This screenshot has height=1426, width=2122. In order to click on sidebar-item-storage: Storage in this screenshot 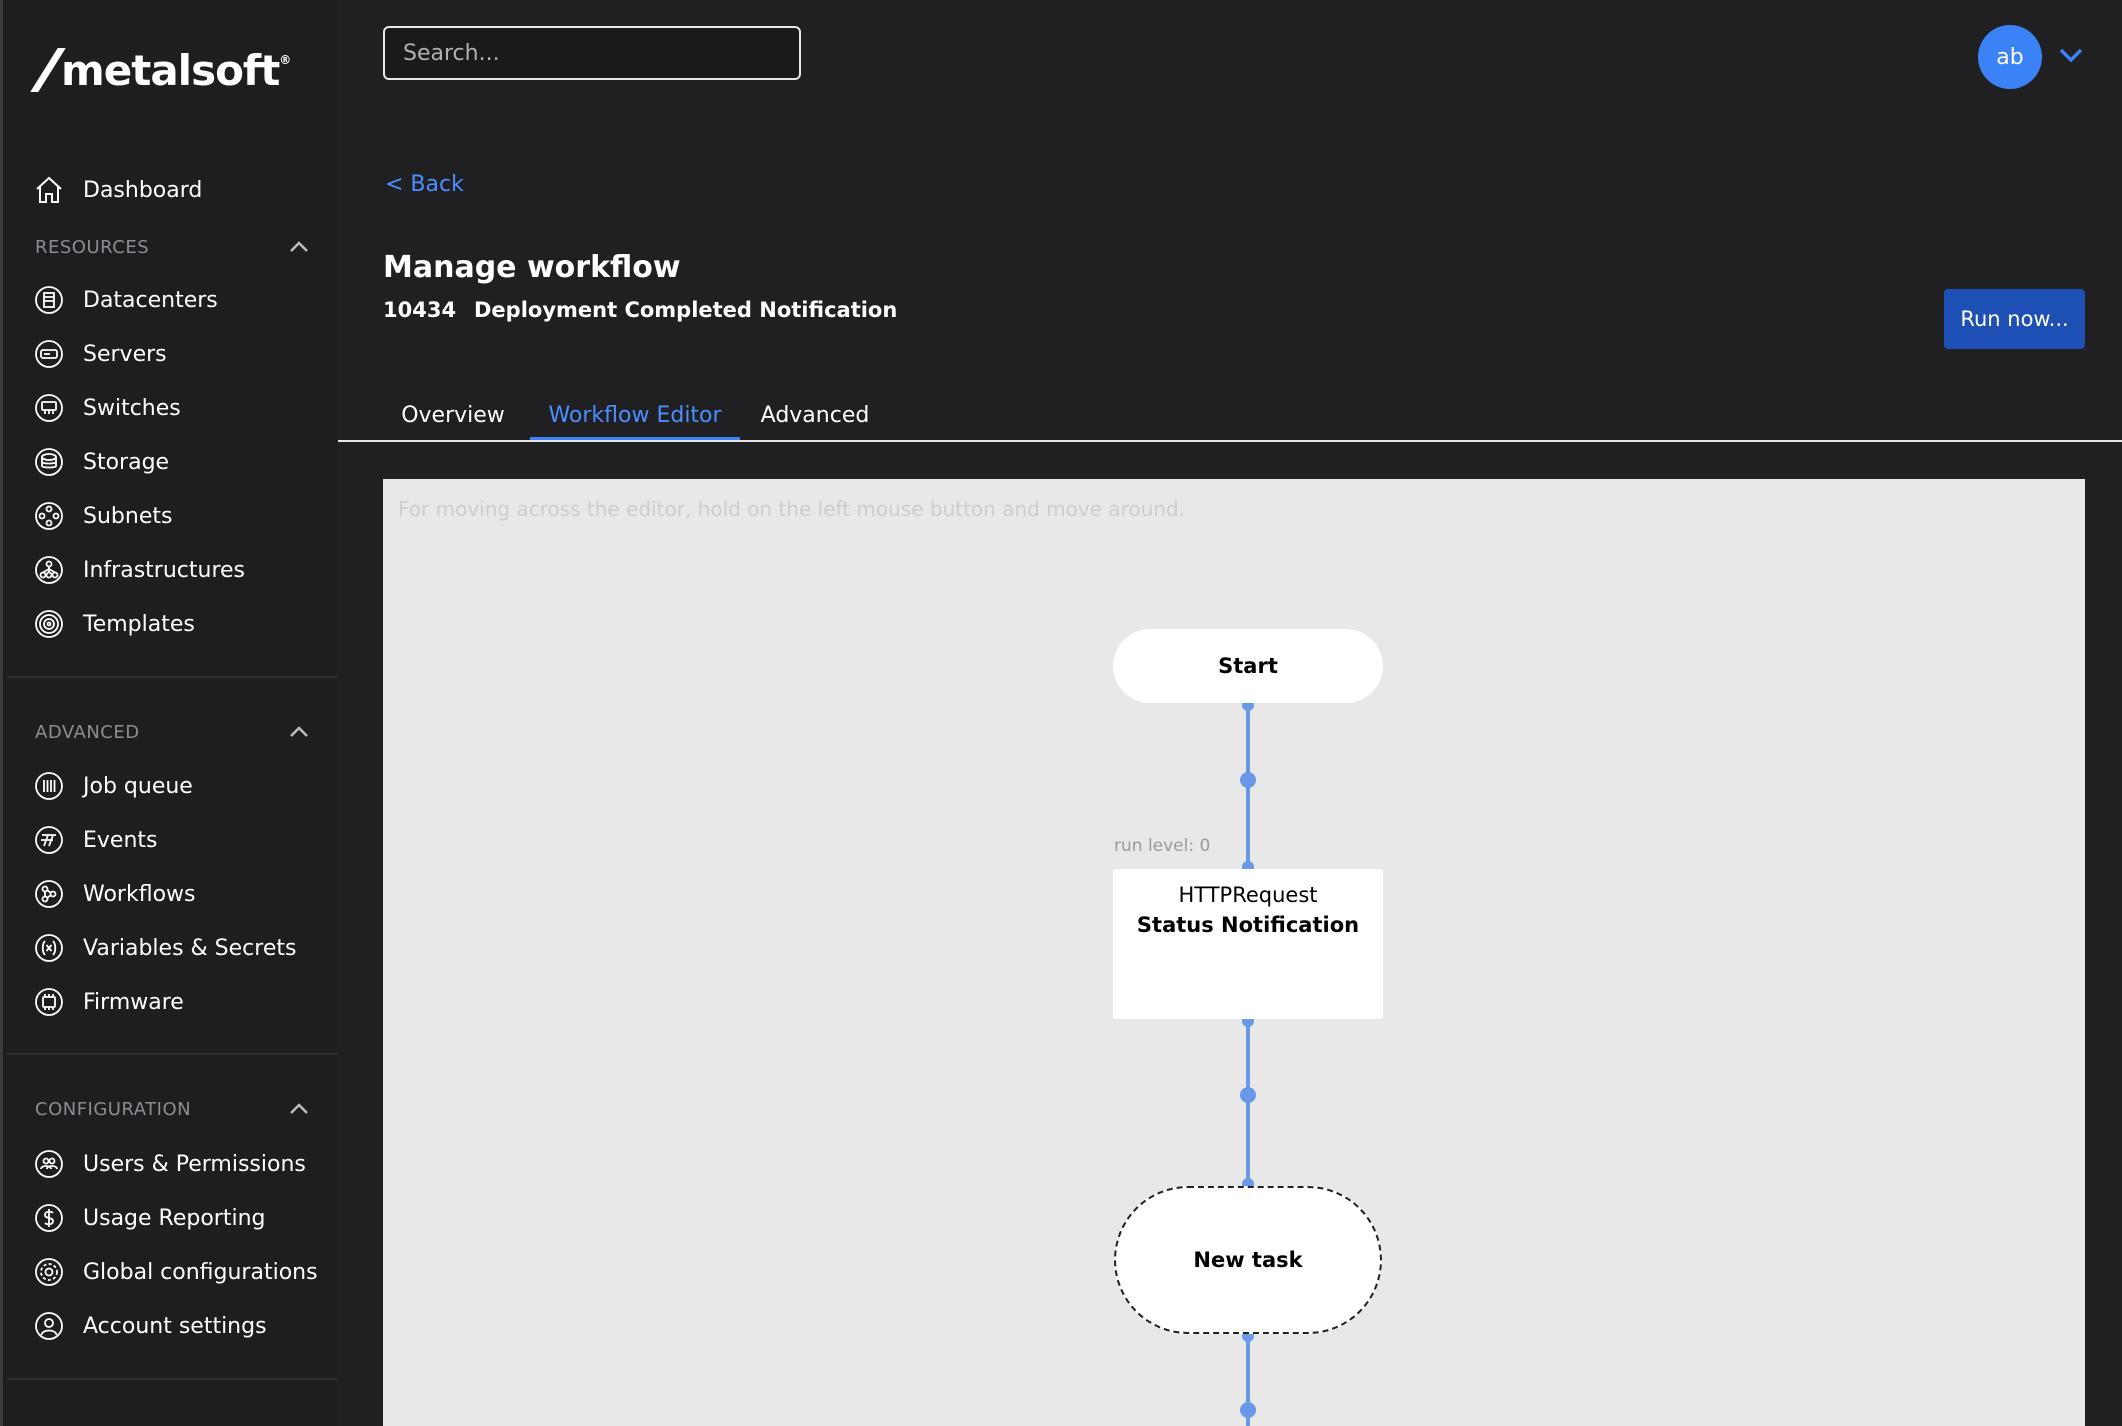, I will do `click(101, 462)`.